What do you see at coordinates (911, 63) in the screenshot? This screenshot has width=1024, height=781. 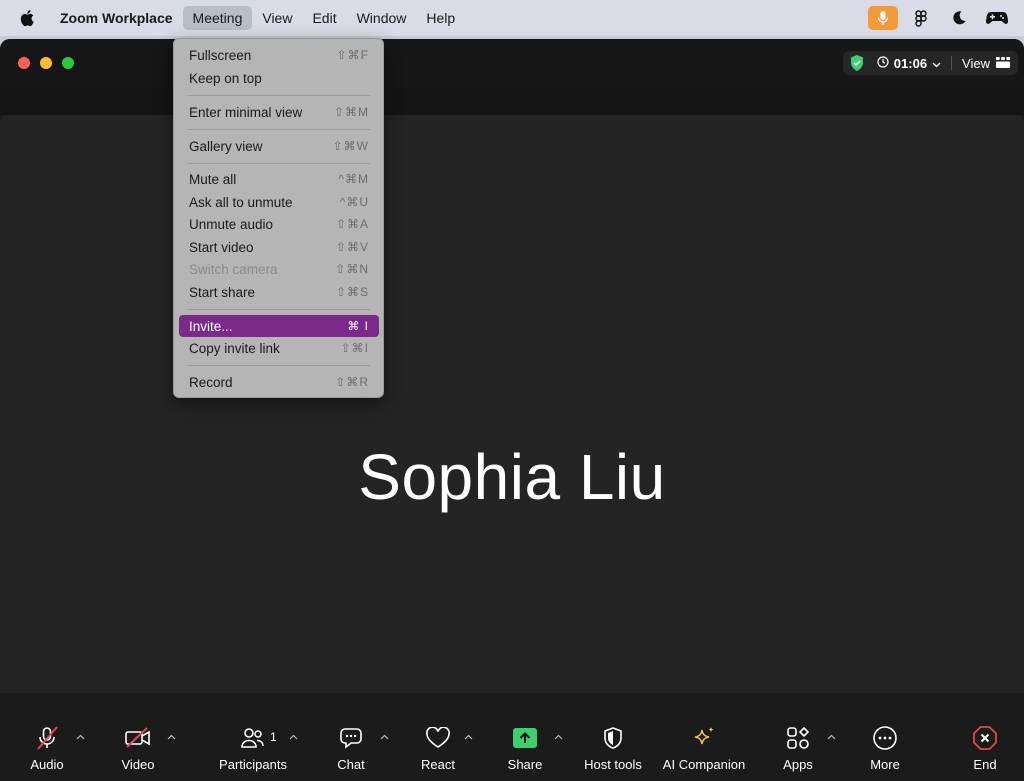 I see `meeting-timer: 01:06` at bounding box center [911, 63].